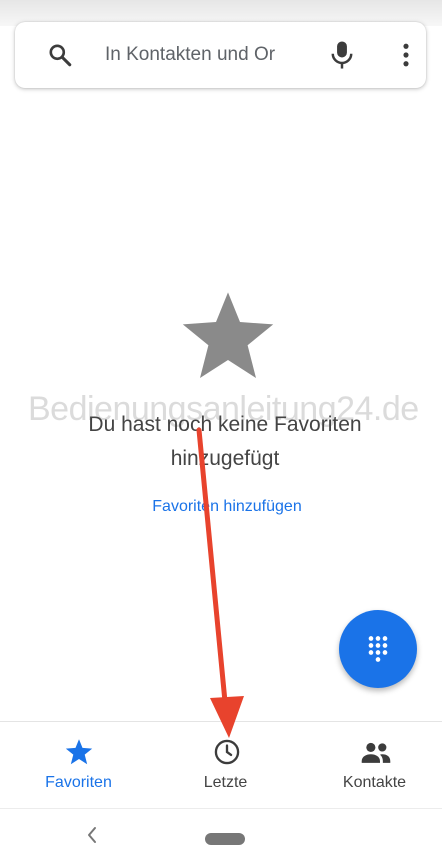  Describe the element at coordinates (227, 752) in the screenshot. I see `clock-icon` at that location.